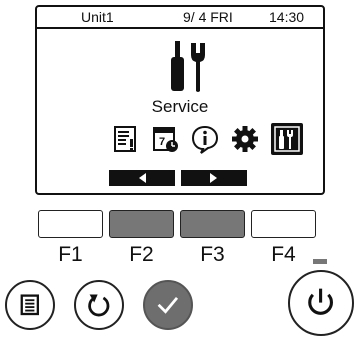 This screenshot has width=359, height=340. Describe the element at coordinates (208, 17) in the screenshot. I see `date-display: 9/ 4 FRI` at that location.